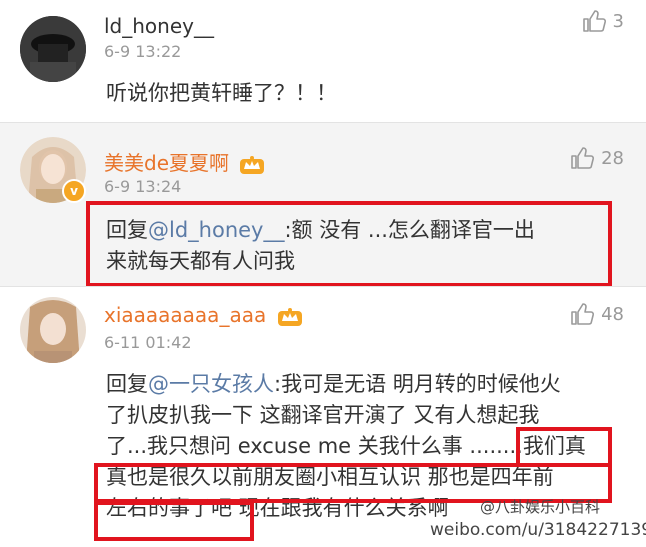 This screenshot has height=547, width=646. What do you see at coordinates (211, 384) in the screenshot?
I see `mention-link: @一只女孩人` at bounding box center [211, 384].